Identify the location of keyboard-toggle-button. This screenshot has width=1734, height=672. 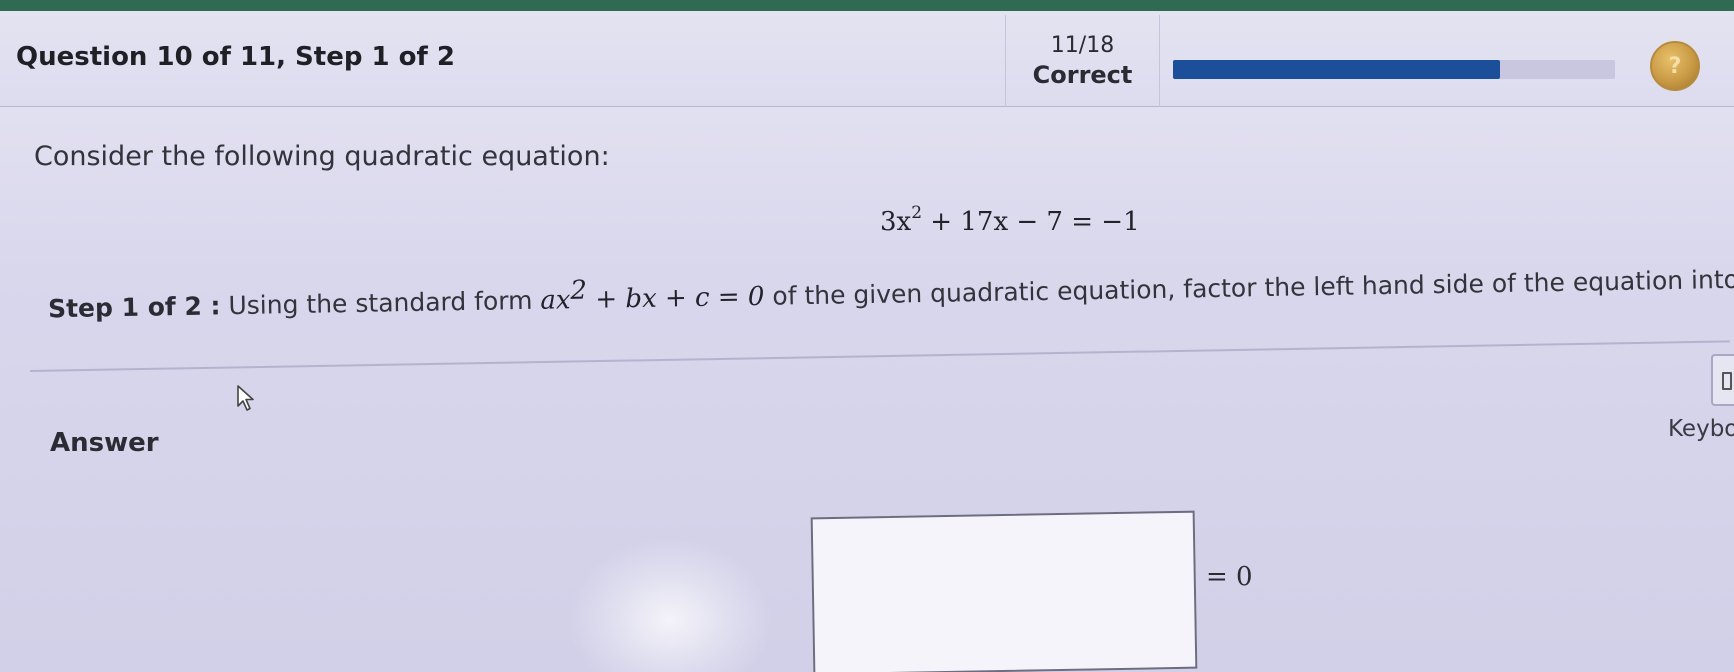
(1722, 380).